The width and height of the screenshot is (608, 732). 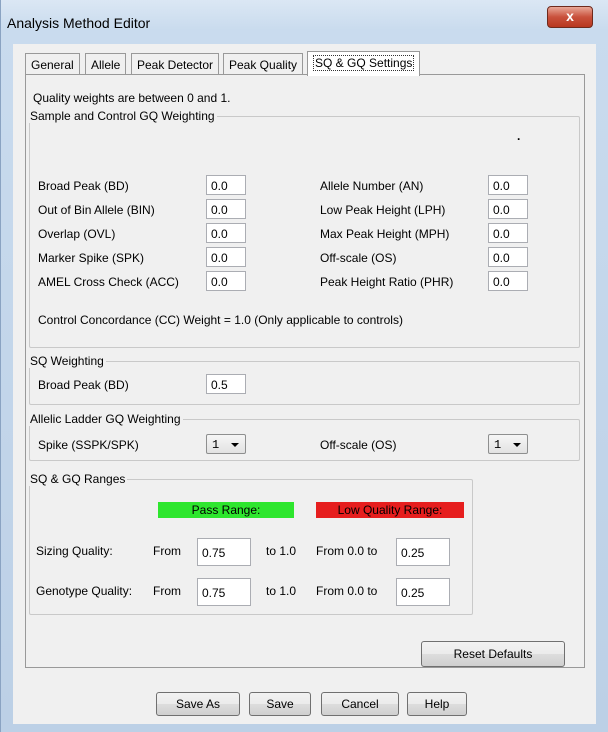 I want to click on pass-range-header: Pass Range:, so click(x=226, y=510).